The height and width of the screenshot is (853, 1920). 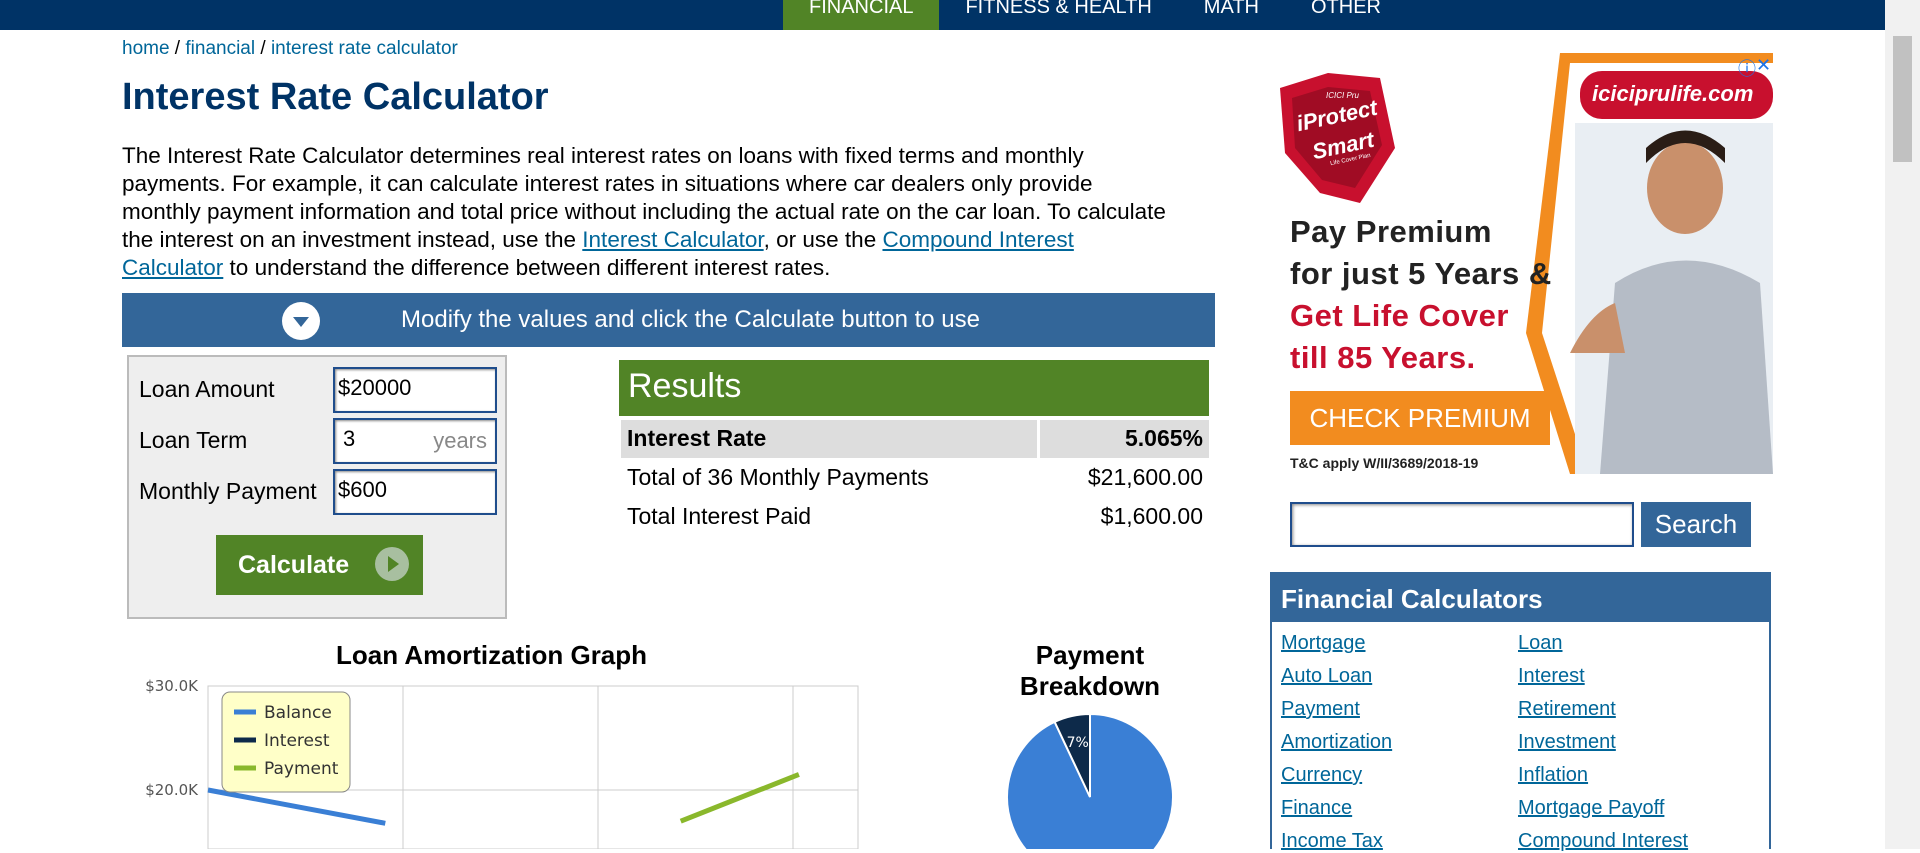 I want to click on ad-headline-3: Get Life Cover, so click(x=1399, y=315).